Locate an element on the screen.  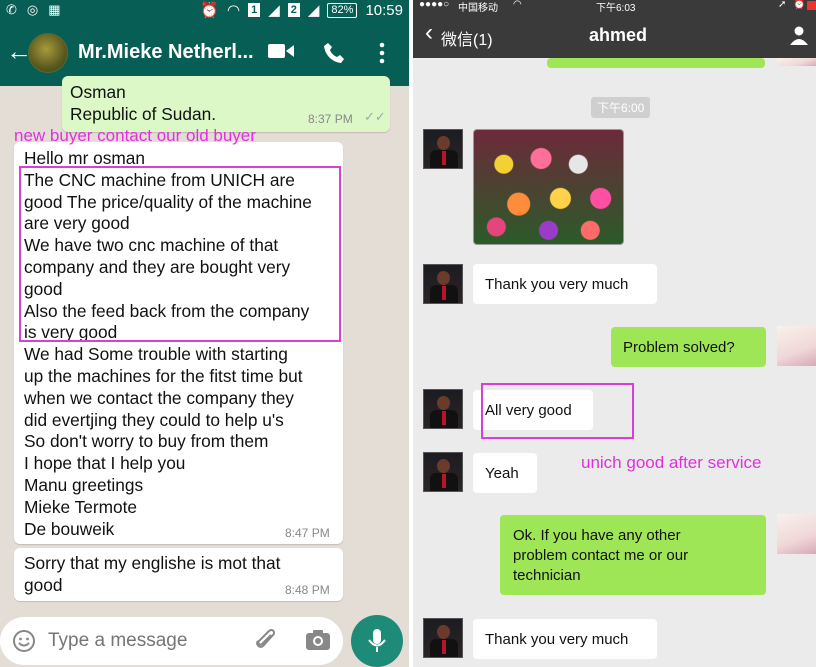
calendar-icon: ▦ is located at coordinates (54, 9).